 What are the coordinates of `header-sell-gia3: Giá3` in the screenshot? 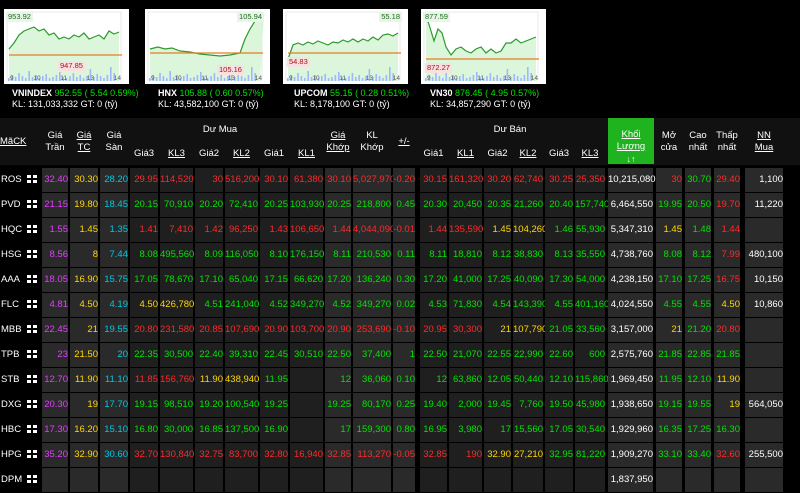 It's located at (559, 154).